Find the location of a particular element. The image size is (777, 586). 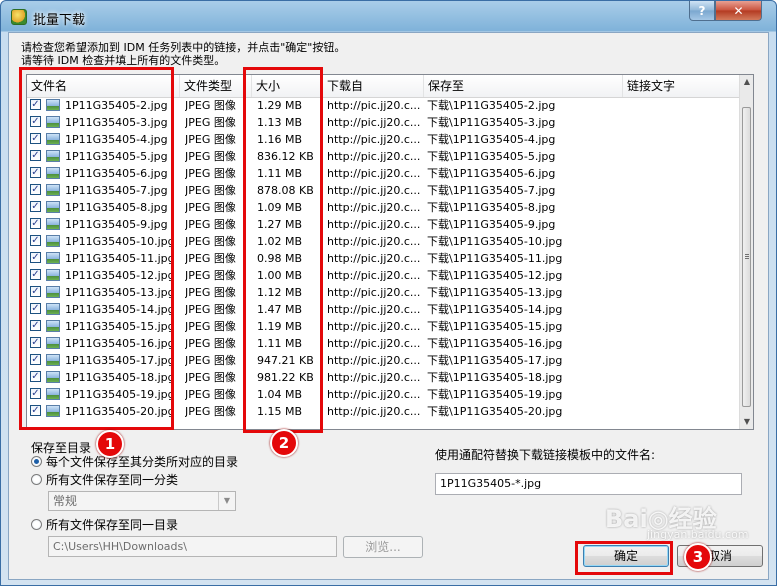

column-header-filetype: 文件类型 is located at coordinates (216, 86).